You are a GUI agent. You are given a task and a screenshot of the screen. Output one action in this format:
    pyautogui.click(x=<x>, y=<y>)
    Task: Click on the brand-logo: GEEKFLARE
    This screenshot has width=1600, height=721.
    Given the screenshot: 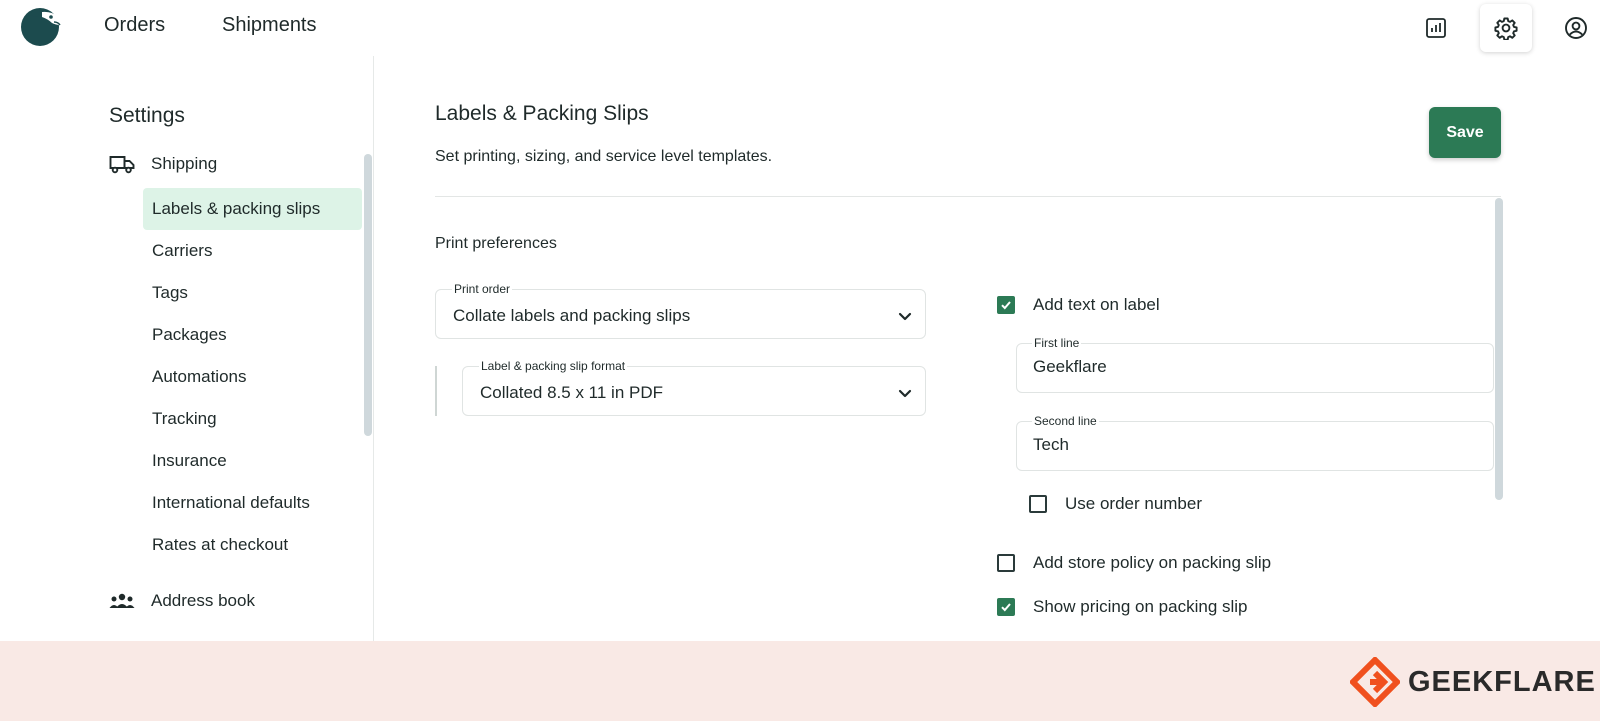 What is the action you would take?
    pyautogui.click(x=1473, y=682)
    